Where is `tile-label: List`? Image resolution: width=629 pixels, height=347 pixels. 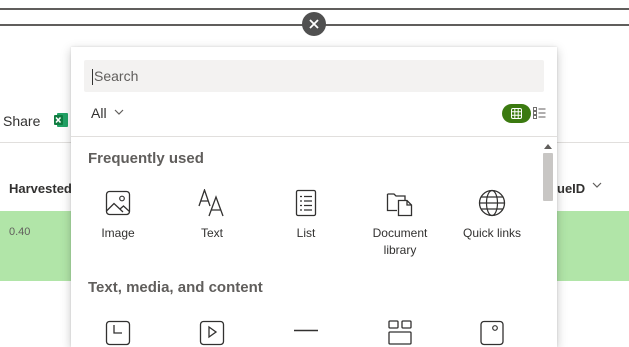
tile-label: List is located at coordinates (306, 233).